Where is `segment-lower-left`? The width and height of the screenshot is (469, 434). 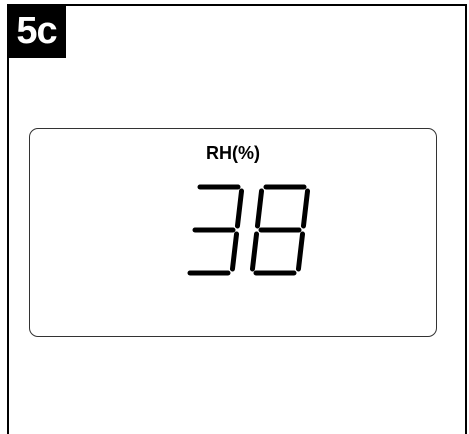
segment-lower-left is located at coordinates (254, 251).